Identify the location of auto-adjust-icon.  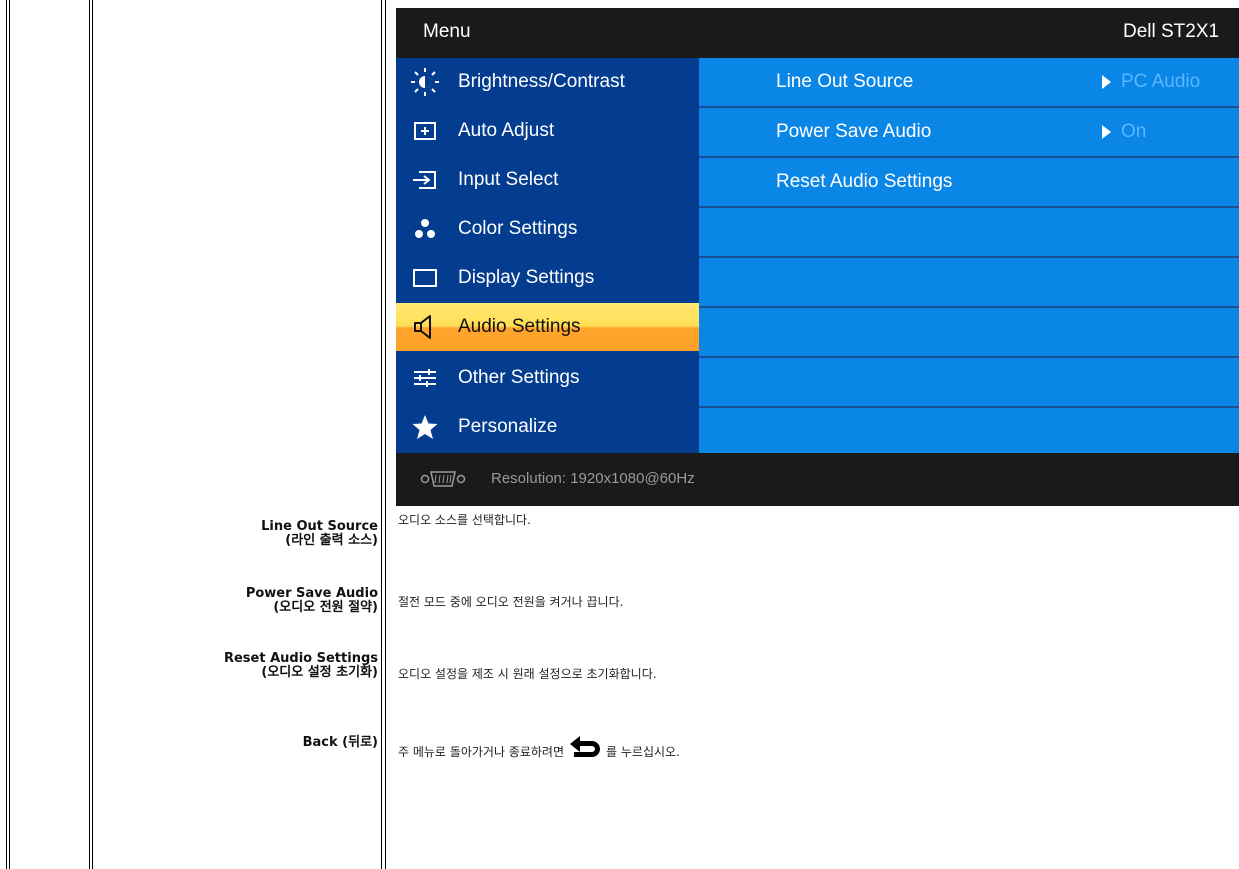
(425, 131).